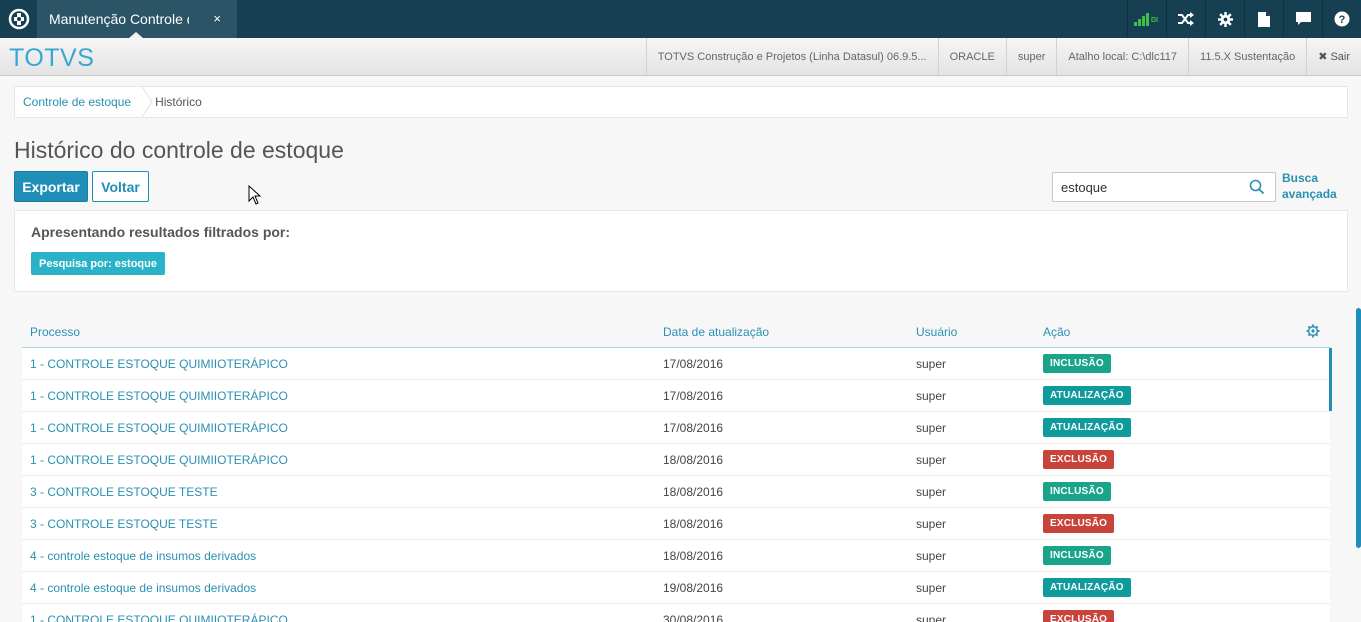 The width and height of the screenshot is (1361, 622). I want to click on page-title: Histórico do controle de estoque, so click(179, 150).